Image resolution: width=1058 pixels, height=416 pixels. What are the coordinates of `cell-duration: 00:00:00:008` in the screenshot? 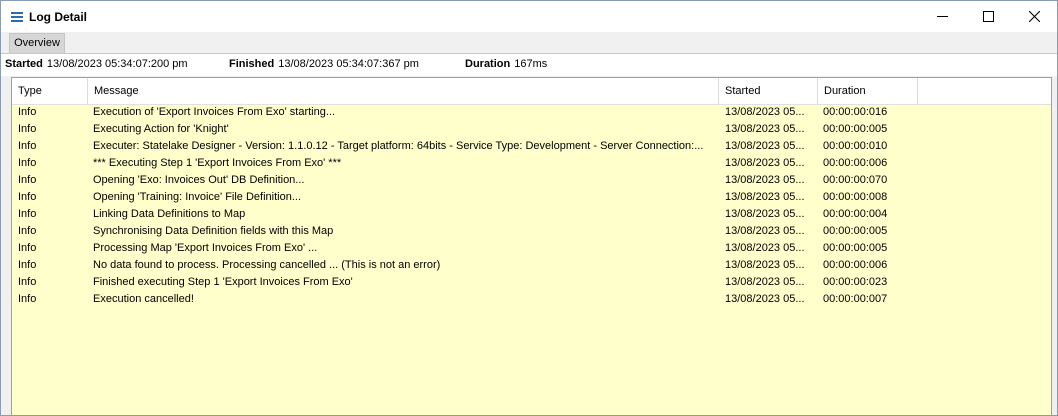 It's located at (855, 197).